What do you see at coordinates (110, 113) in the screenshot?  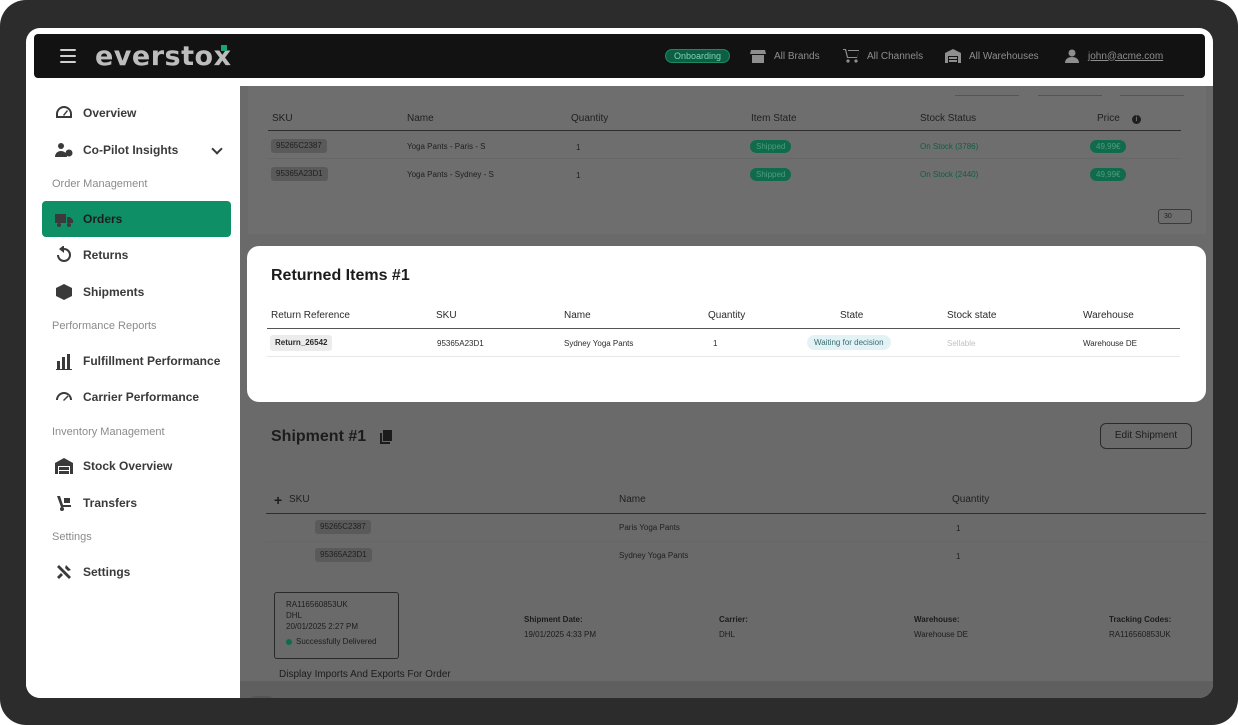 I see `sidebar-item-label: Overview` at bounding box center [110, 113].